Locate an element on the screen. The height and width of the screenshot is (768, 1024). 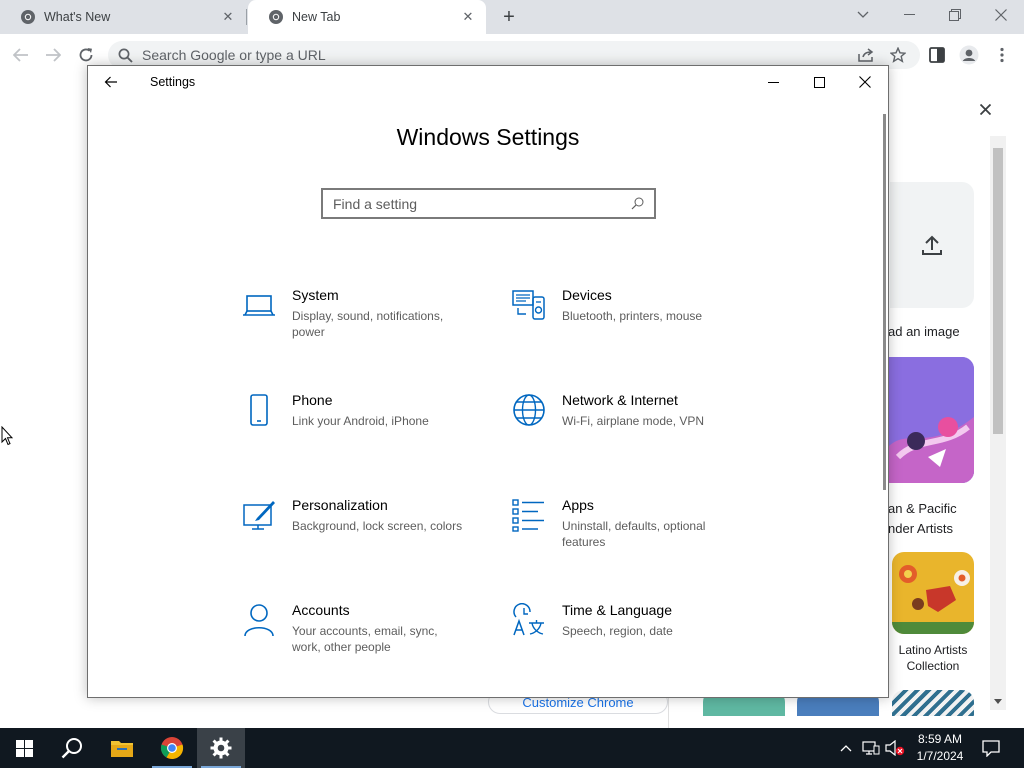
category-title: System is located at coordinates (315, 295).